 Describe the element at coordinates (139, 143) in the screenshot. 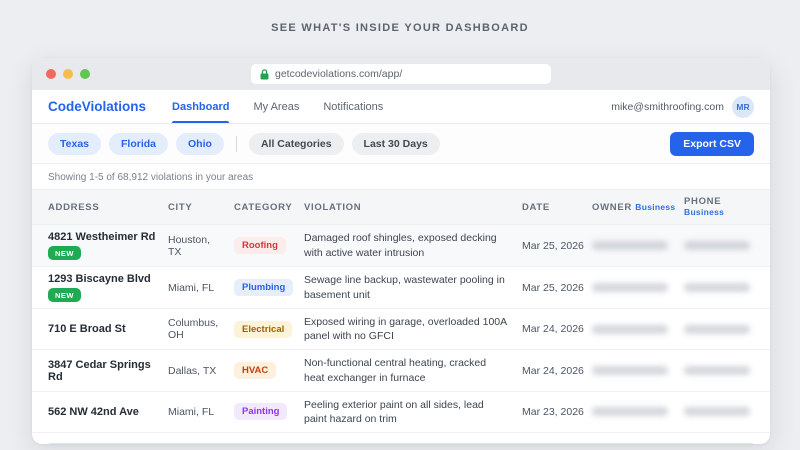

I see `filter-chip-florida: Florida` at that location.